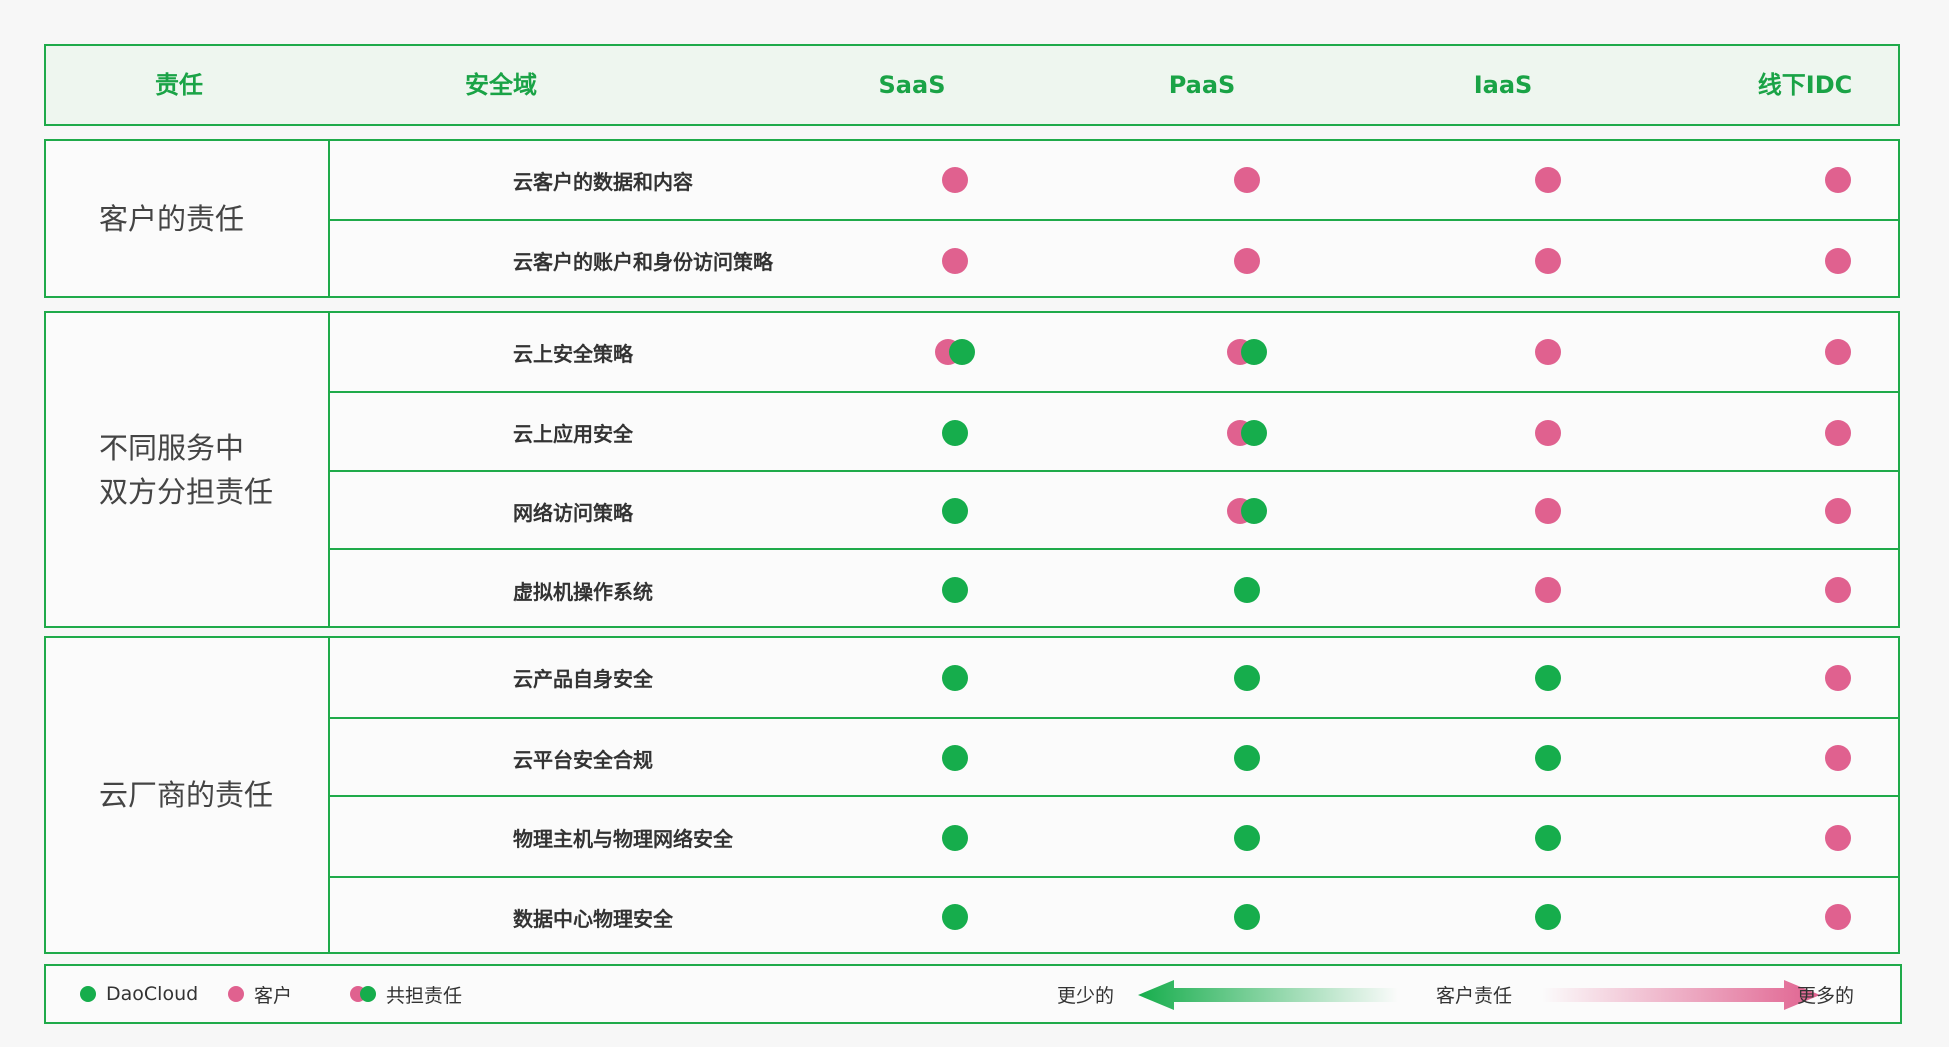  I want to click on table-row: 云产品自身安全, so click(1113, 677).